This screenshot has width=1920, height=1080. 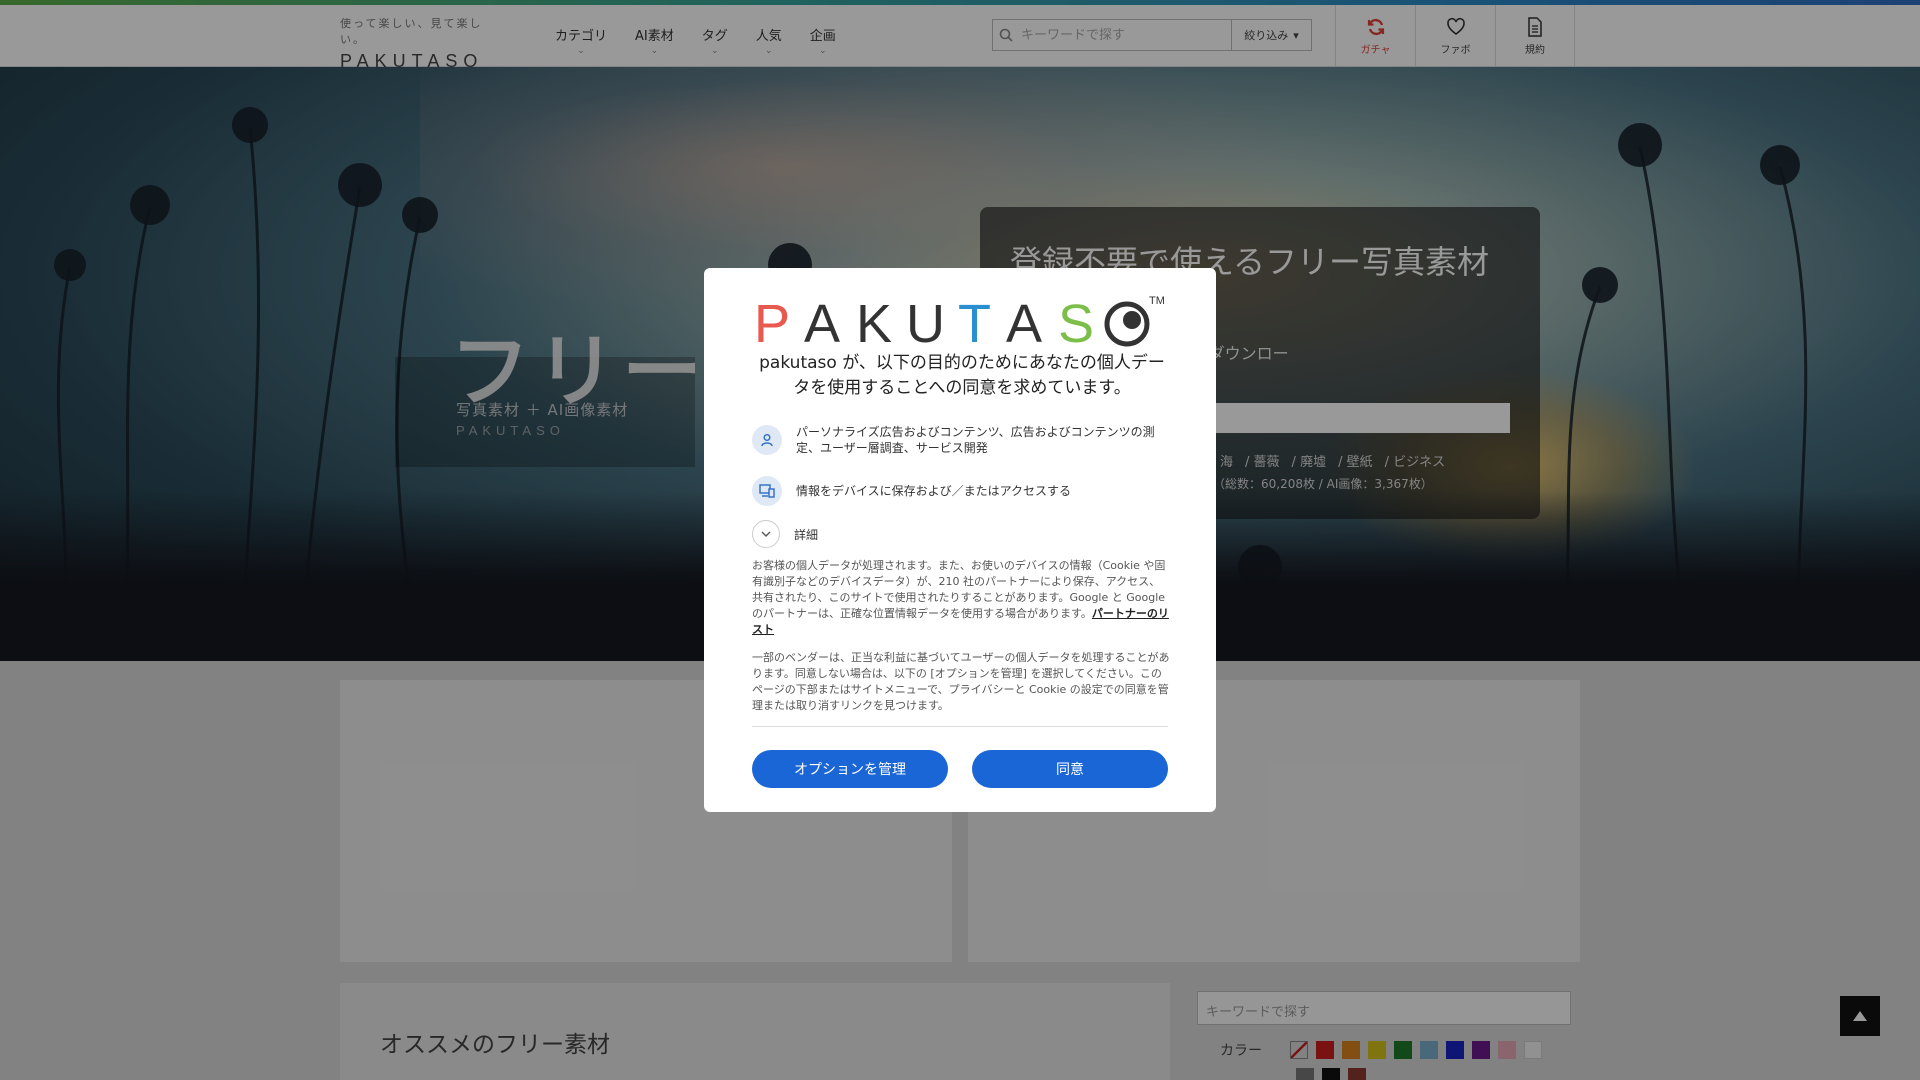 What do you see at coordinates (874, 322) in the screenshot?
I see `svg-text: K` at bounding box center [874, 322].